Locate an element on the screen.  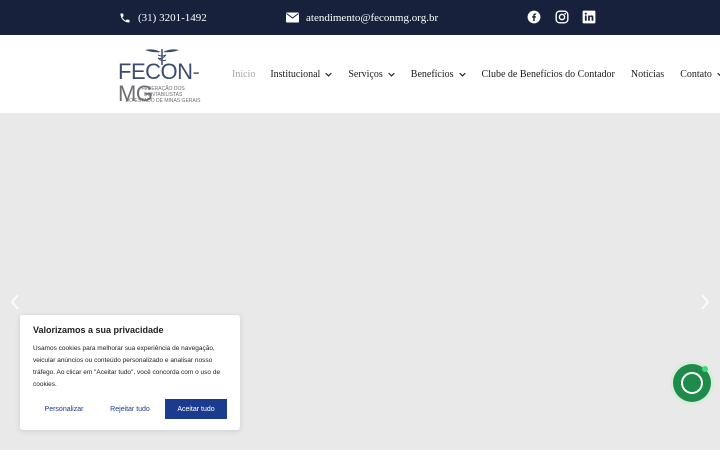
phone-icon is located at coordinates (125, 17).